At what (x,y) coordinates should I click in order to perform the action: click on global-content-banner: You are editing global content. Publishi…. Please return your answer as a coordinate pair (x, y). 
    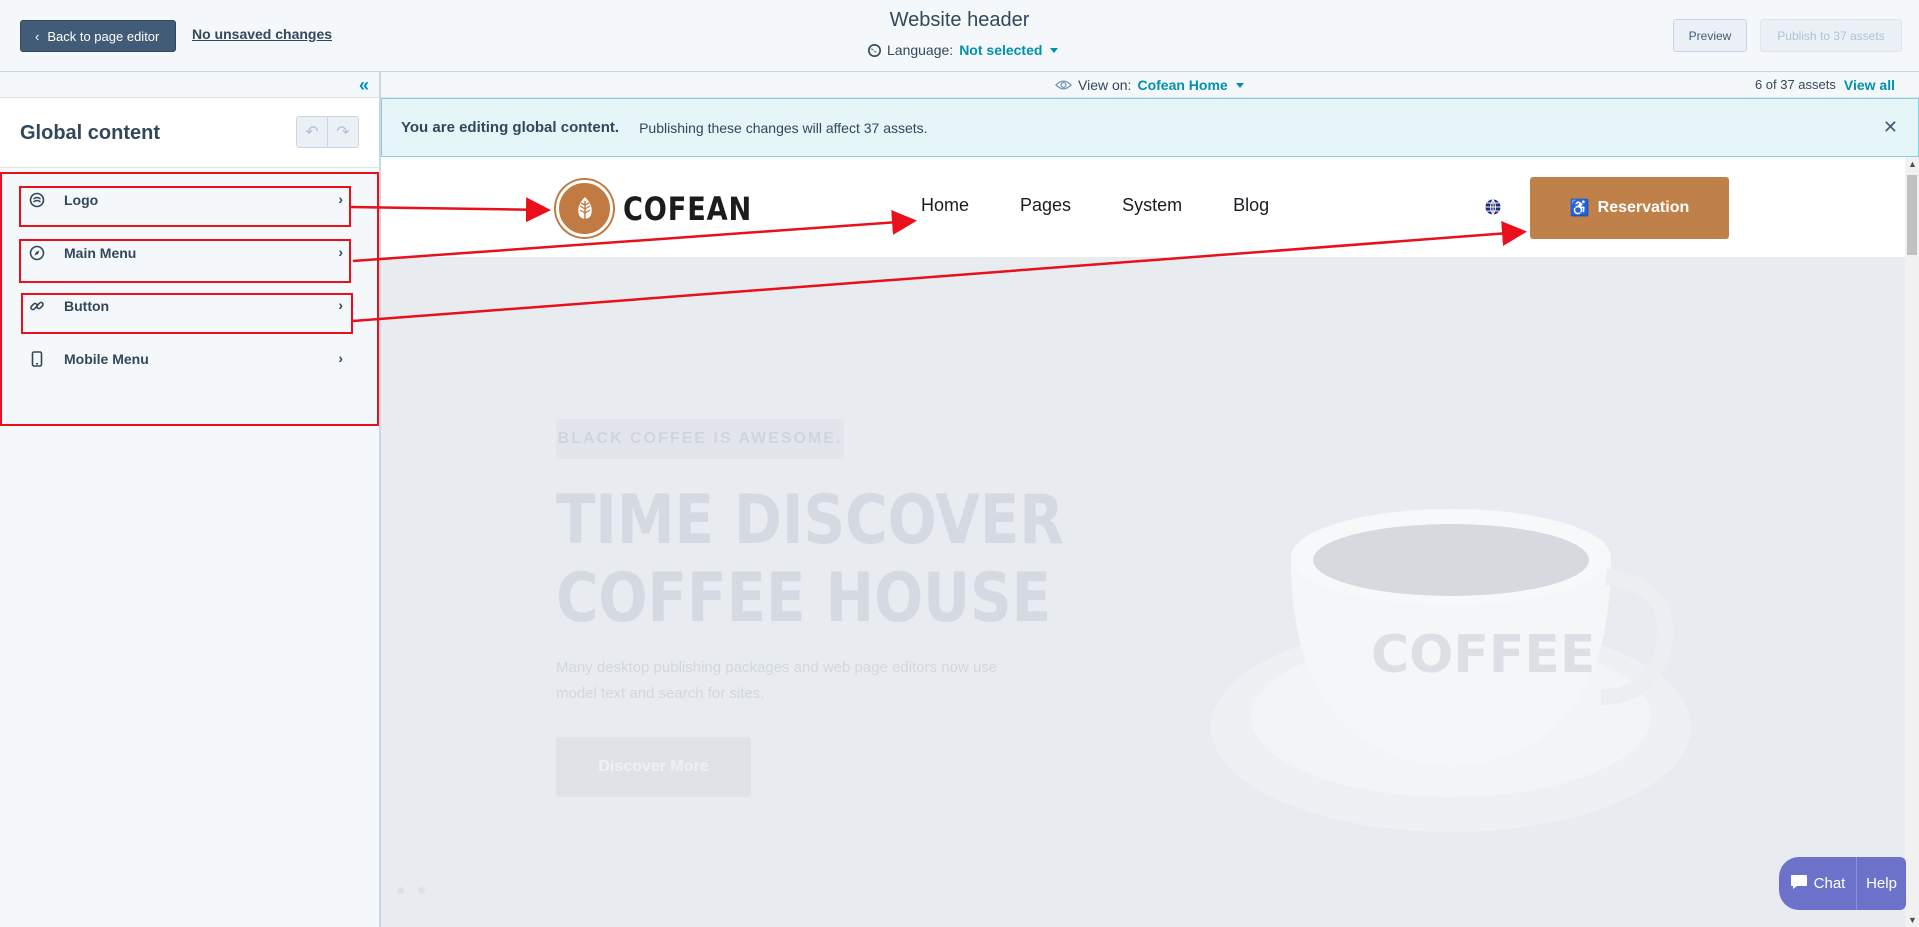
    Looking at the image, I should click on (1150, 127).